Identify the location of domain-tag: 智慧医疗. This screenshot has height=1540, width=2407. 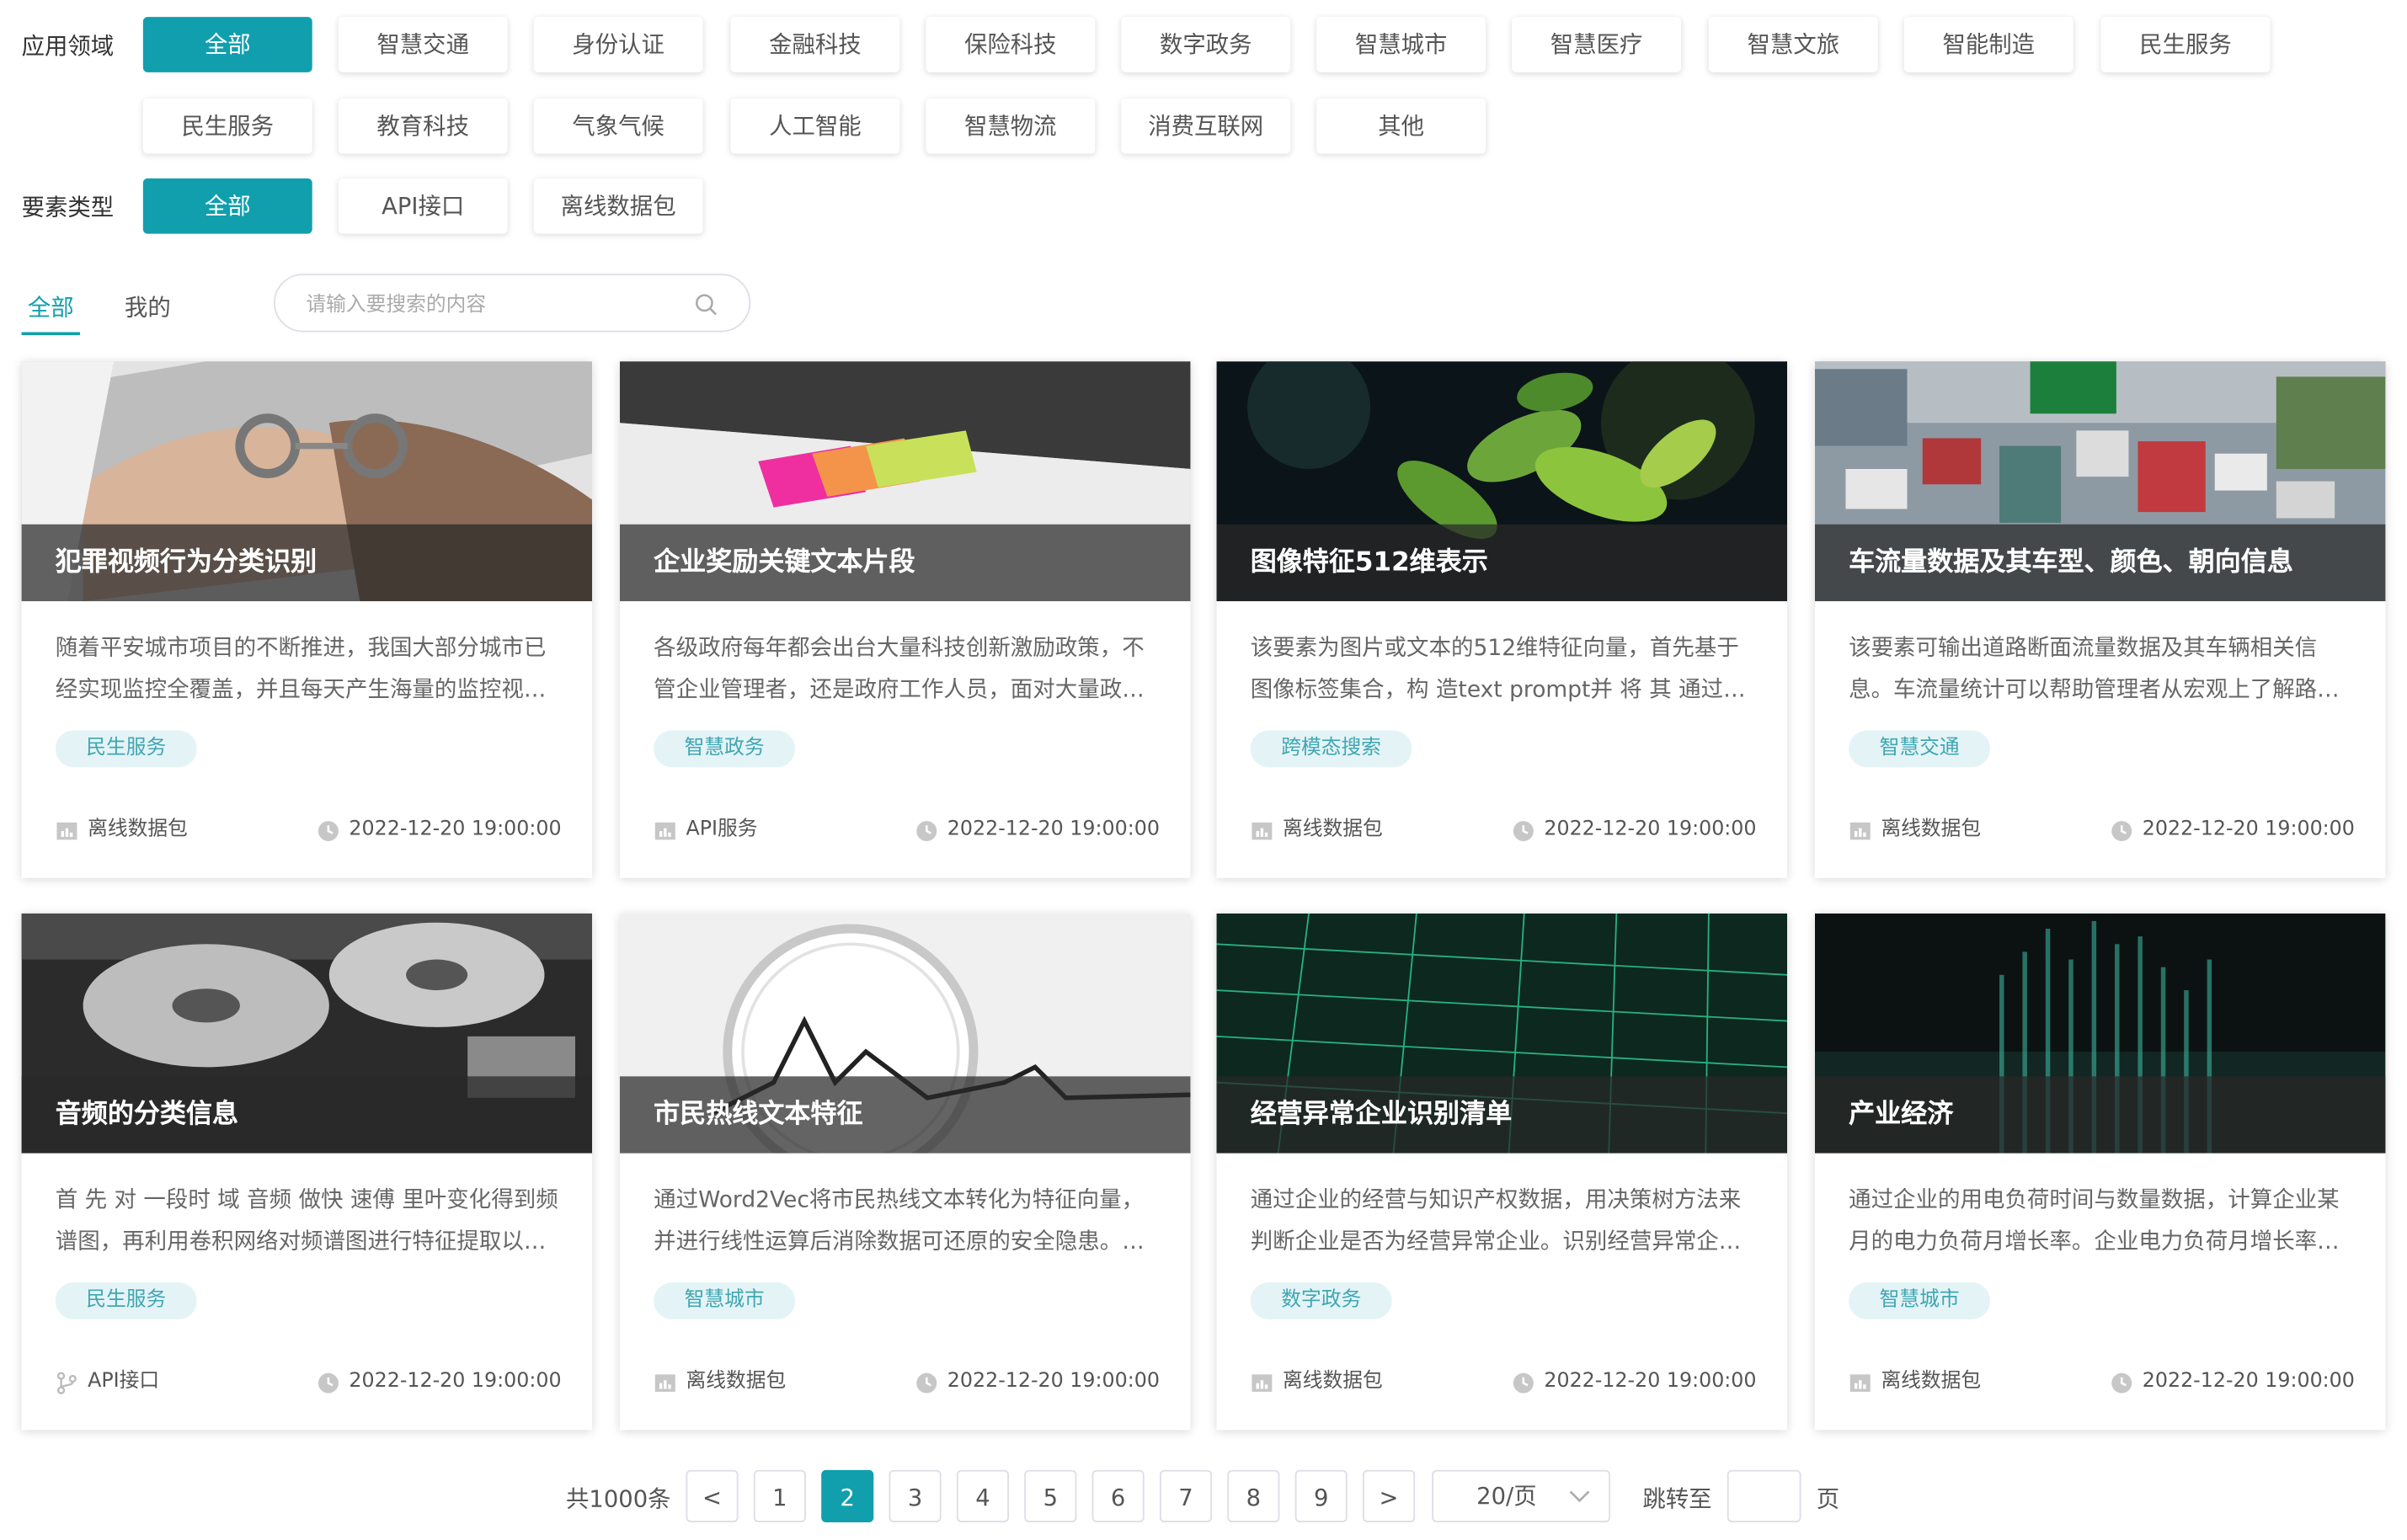
(1597, 44).